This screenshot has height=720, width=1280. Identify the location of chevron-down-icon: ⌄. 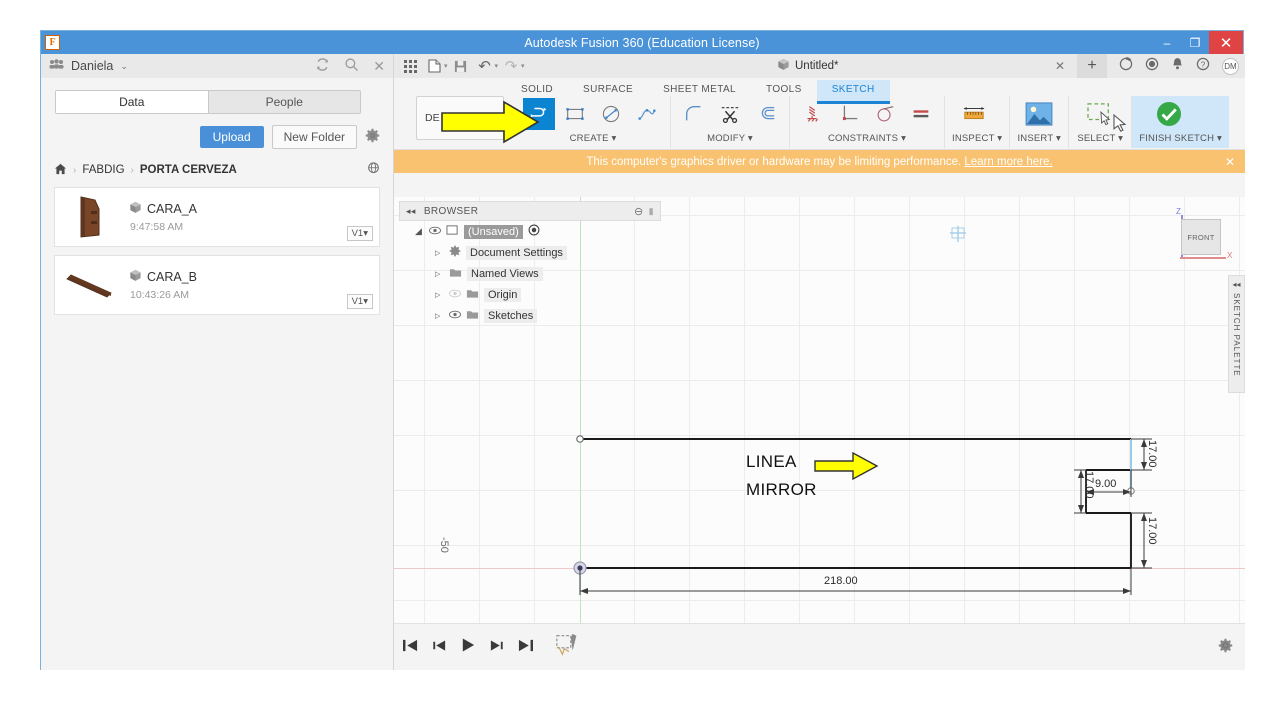
(124, 66).